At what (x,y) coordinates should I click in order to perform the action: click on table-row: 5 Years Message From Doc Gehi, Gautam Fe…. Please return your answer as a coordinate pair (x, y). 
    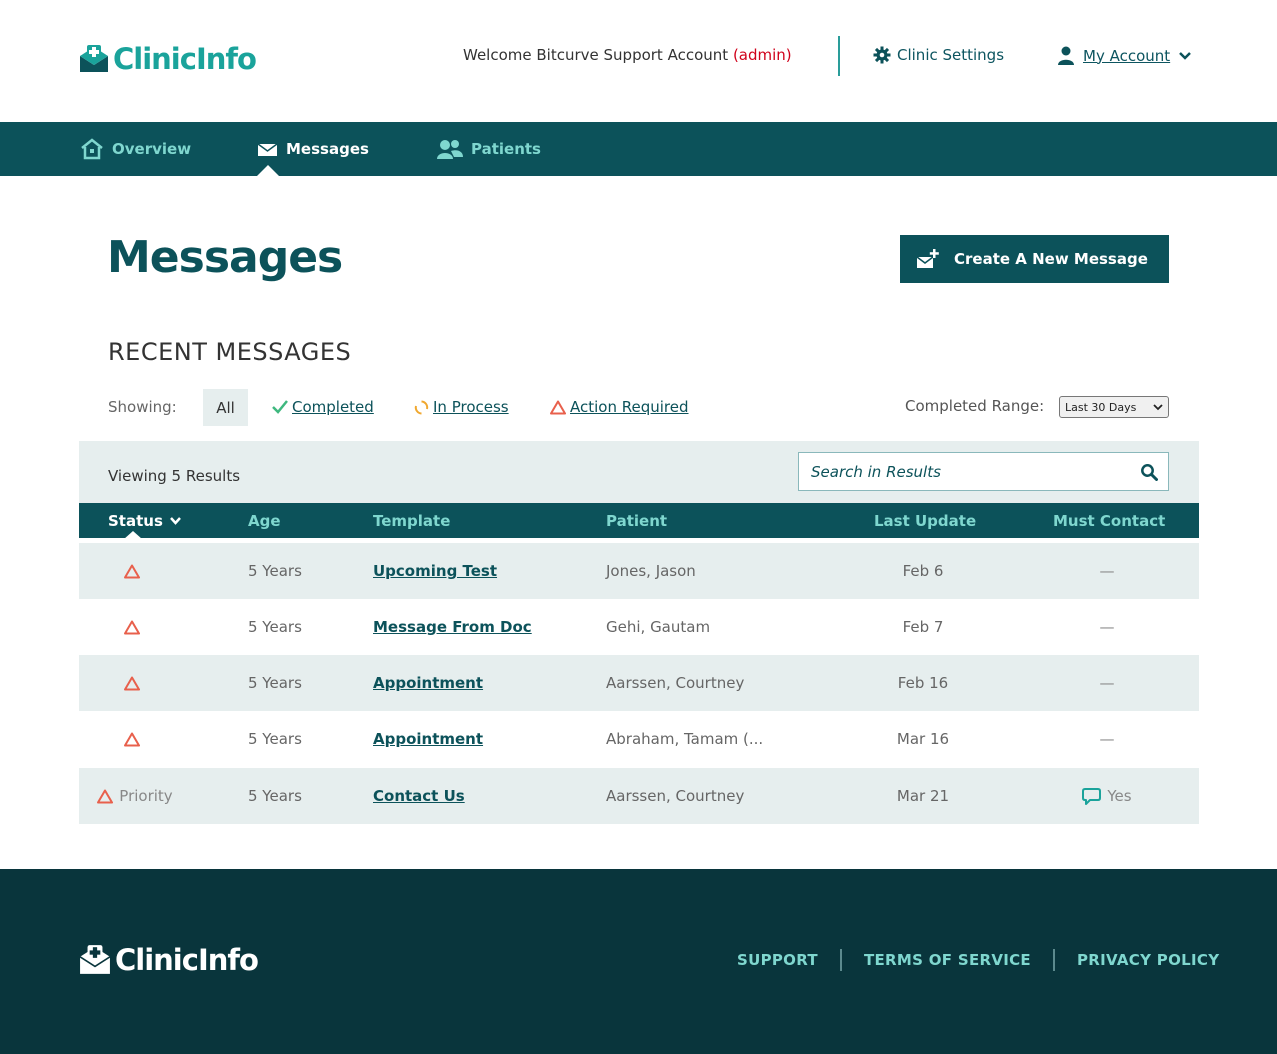
    Looking at the image, I should click on (639, 627).